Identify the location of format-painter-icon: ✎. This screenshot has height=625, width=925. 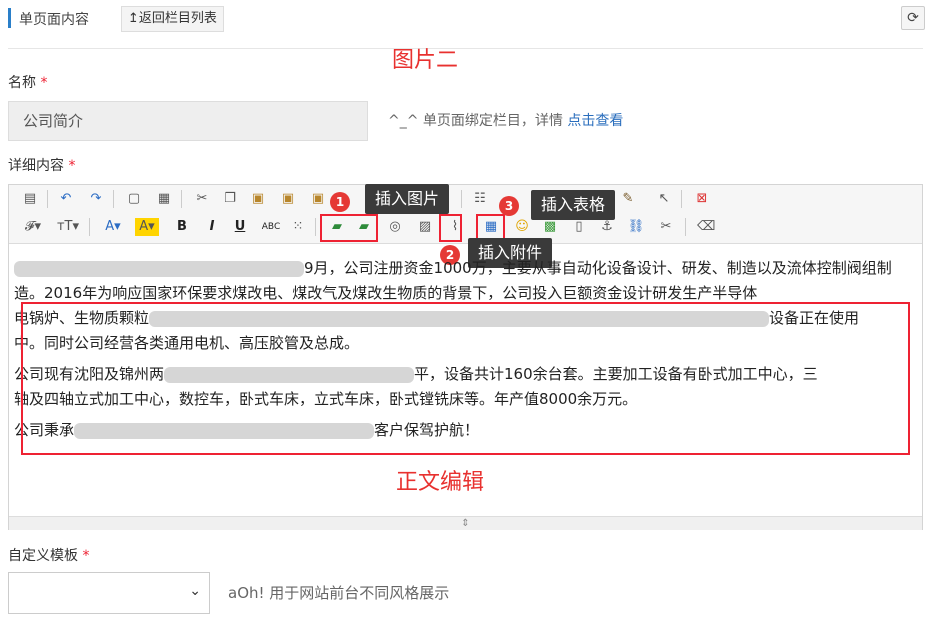
(628, 199).